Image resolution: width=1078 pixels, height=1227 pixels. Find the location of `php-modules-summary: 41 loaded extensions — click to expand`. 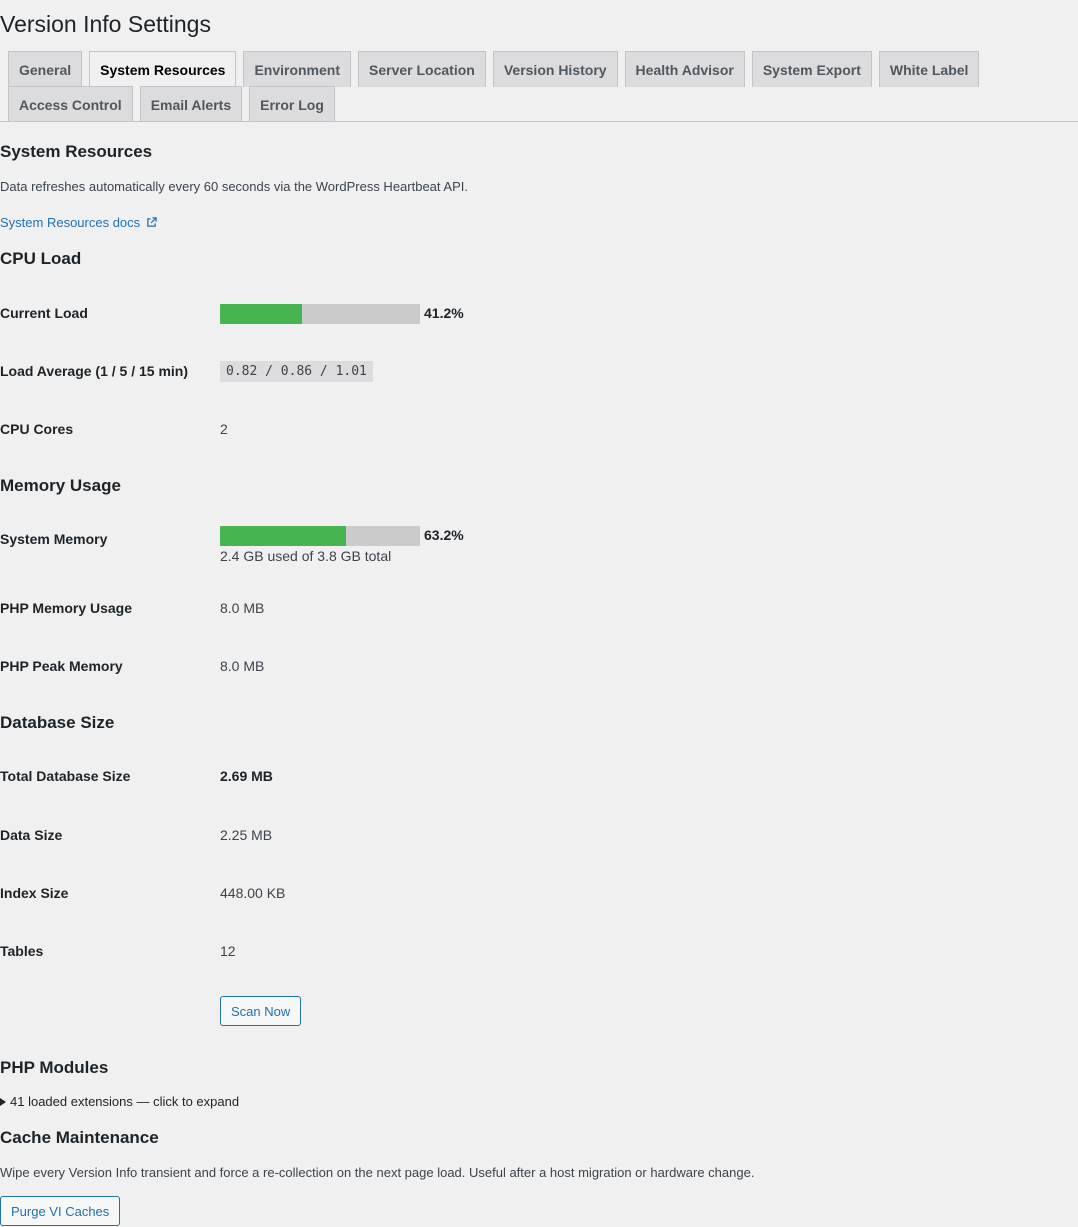

php-modules-summary: 41 loaded extensions — click to expand is located at coordinates (125, 1101).